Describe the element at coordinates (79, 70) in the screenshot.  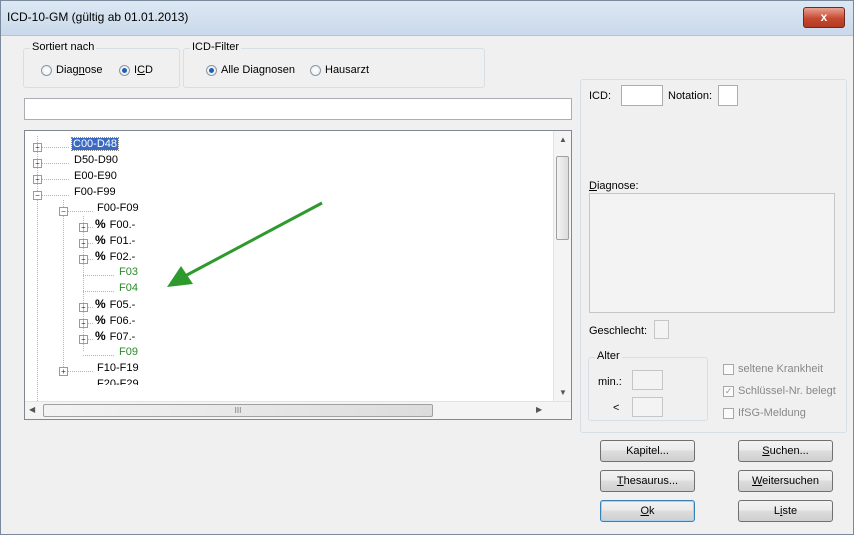
I see `sort-diagnose-label: Diagnose` at that location.